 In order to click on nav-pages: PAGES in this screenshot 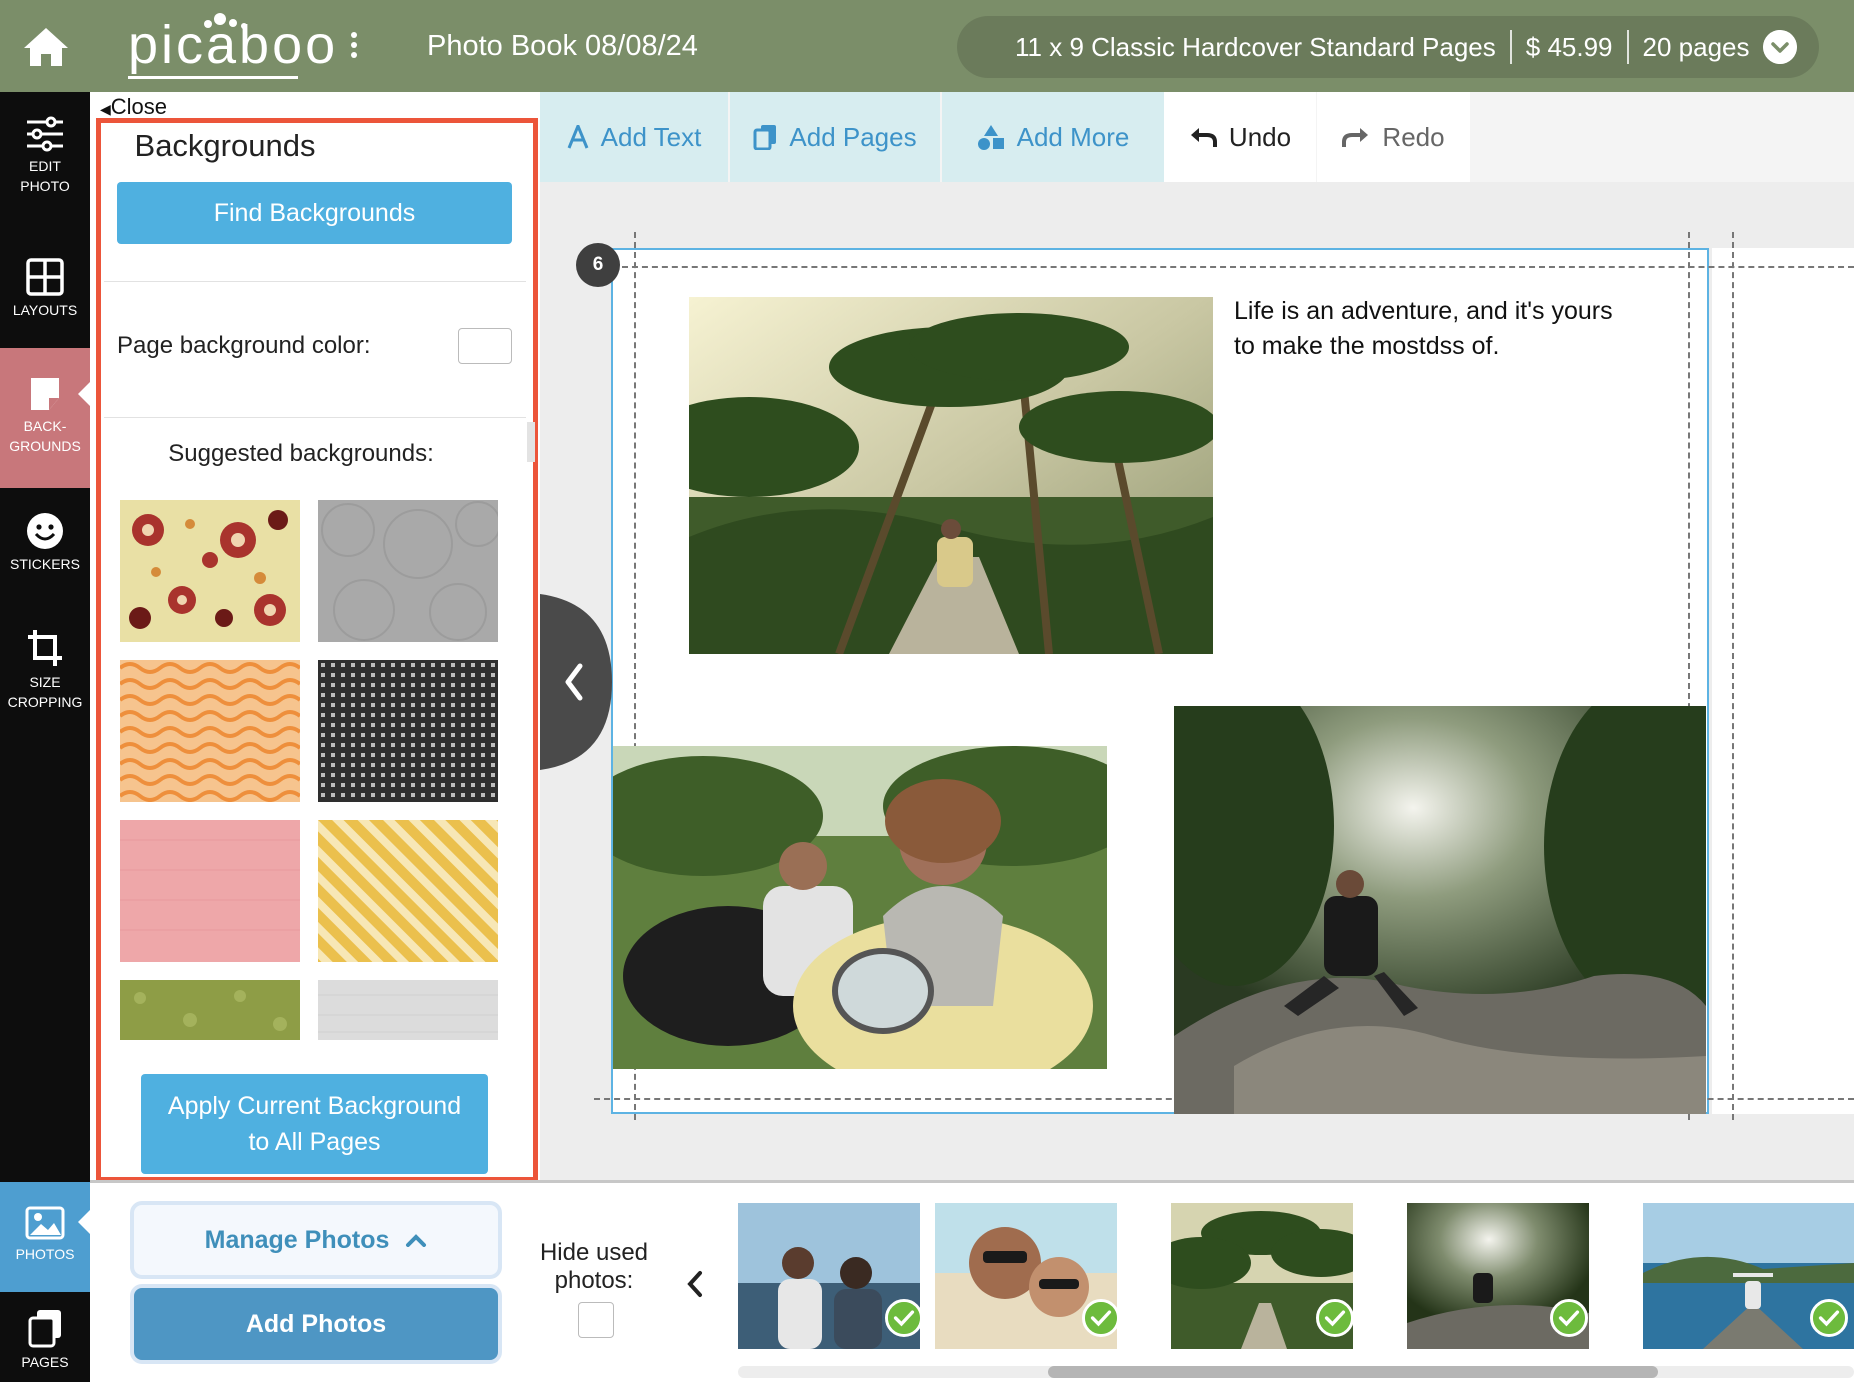, I will do `click(45, 1340)`.